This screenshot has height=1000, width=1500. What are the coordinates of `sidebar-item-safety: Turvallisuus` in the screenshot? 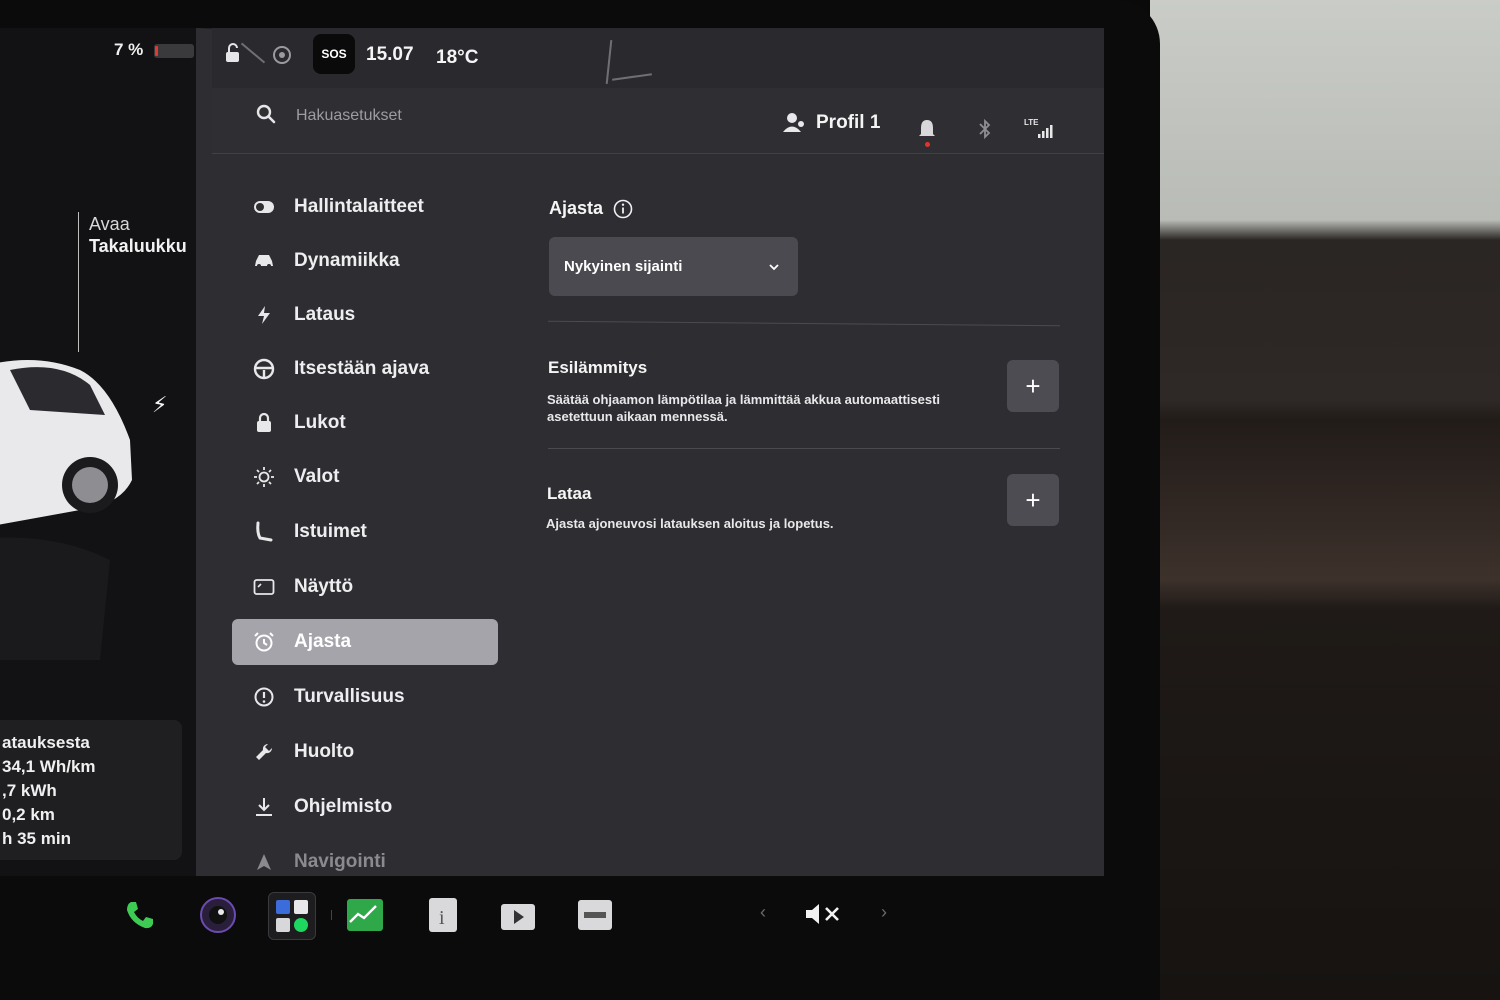 It's located at (365, 697).